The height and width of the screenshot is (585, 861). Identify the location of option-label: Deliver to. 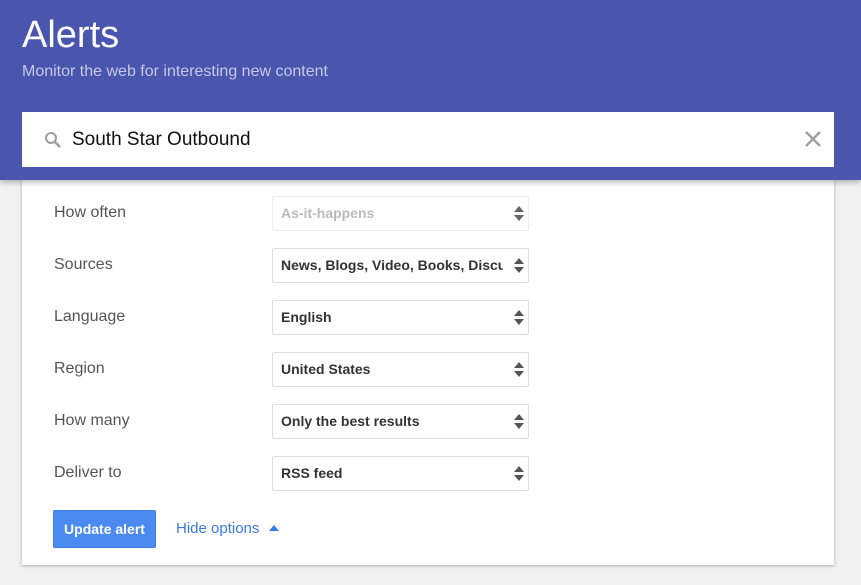
(88, 472).